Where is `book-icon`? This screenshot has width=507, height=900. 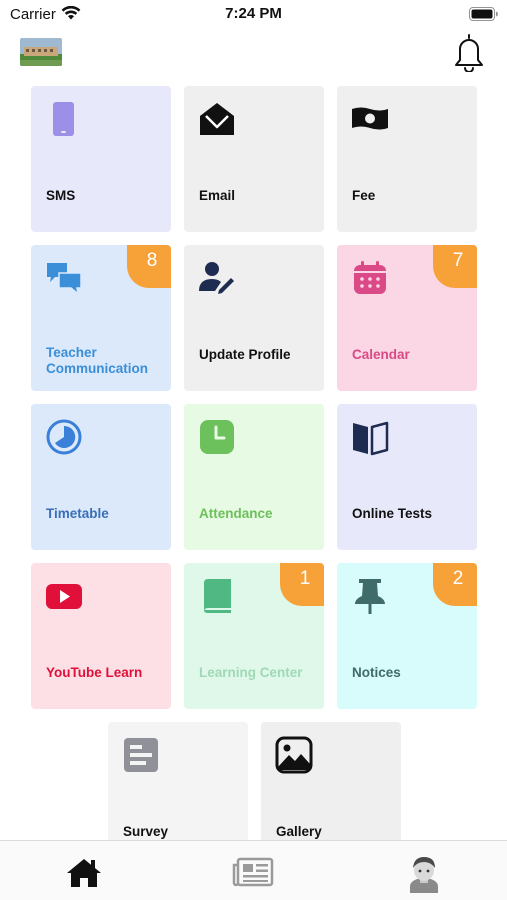 book-icon is located at coordinates (217, 596).